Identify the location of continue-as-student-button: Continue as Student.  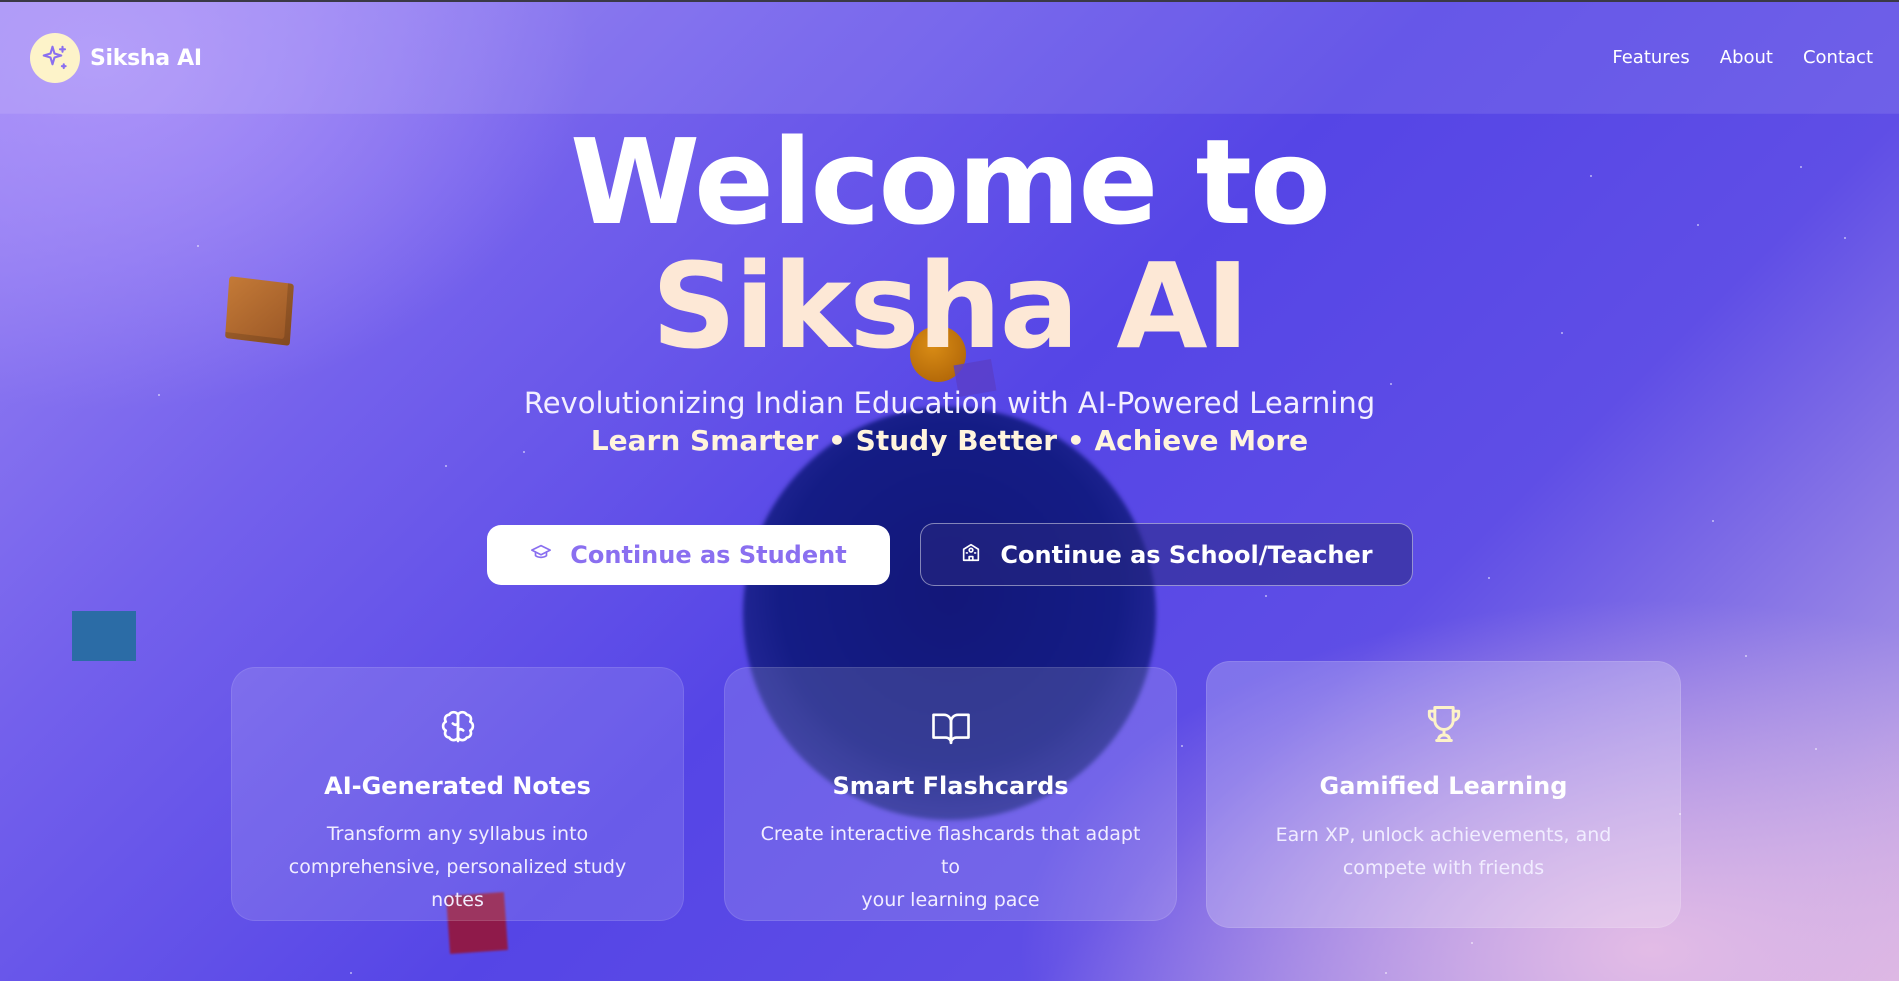
(688, 555).